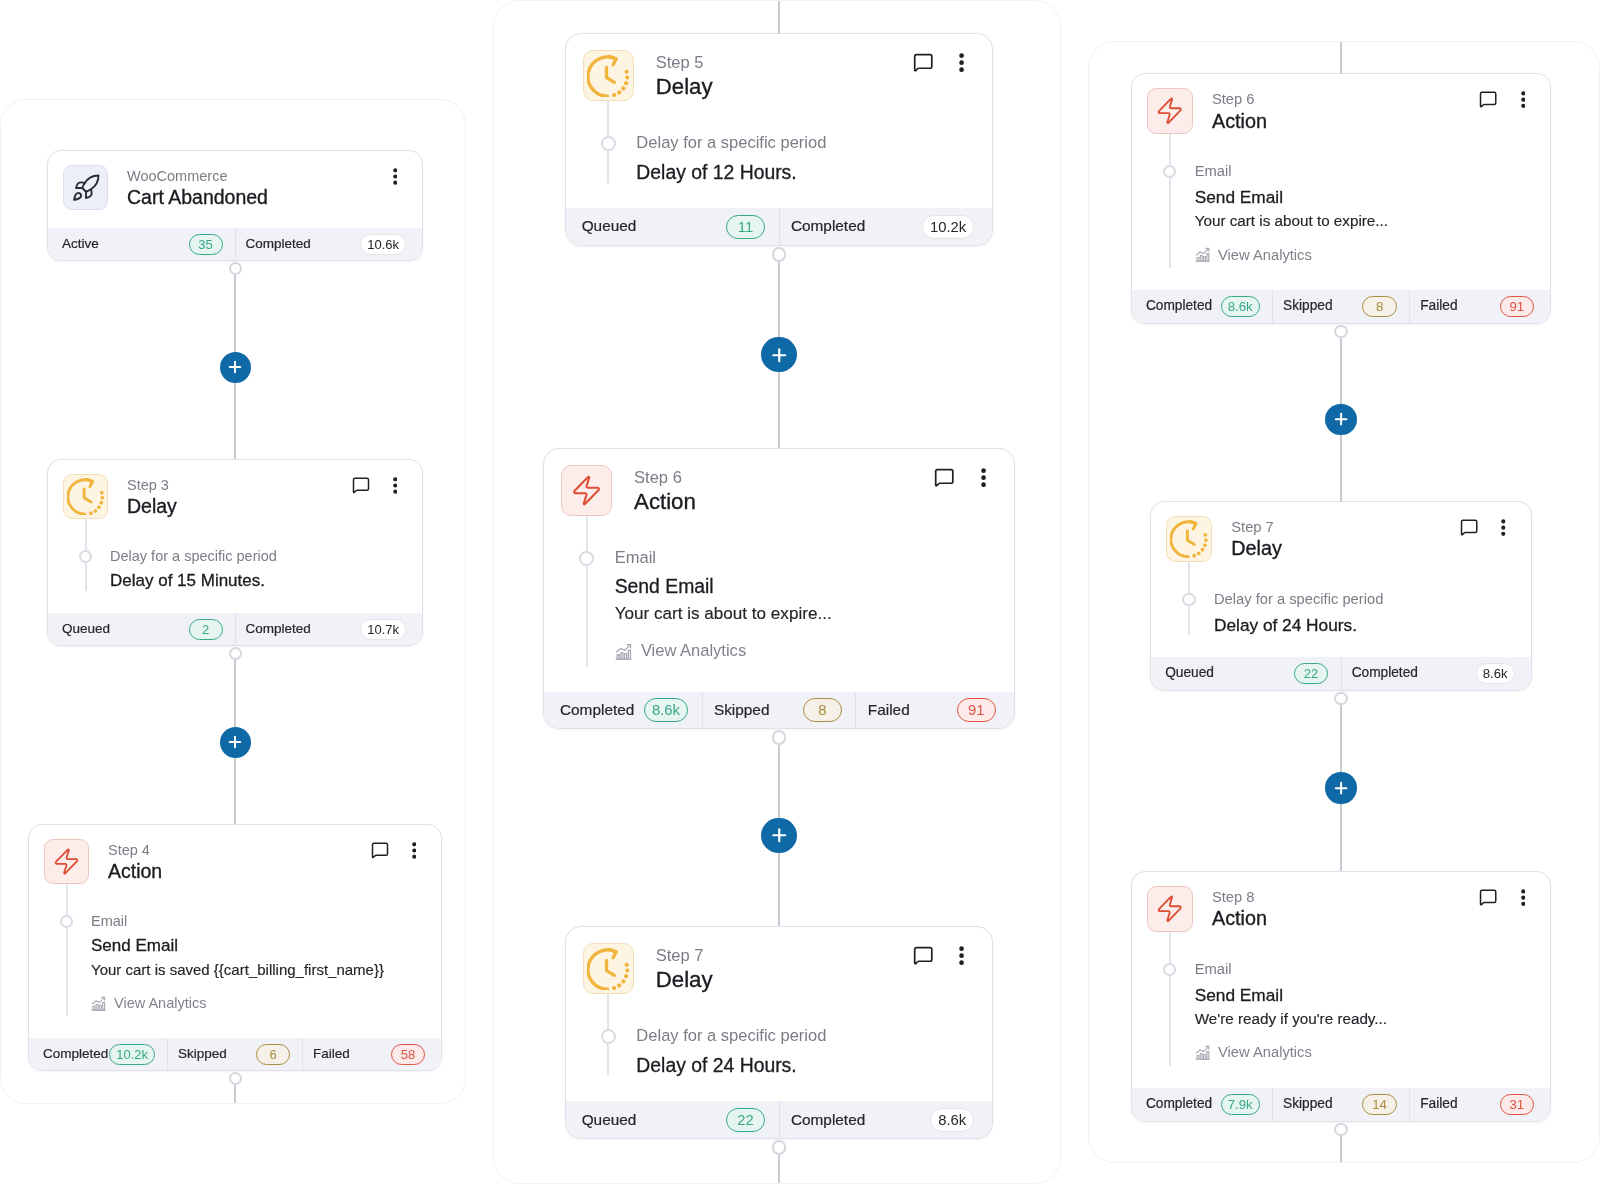 The width and height of the screenshot is (1600, 1186). Describe the element at coordinates (1439, 306) in the screenshot. I see `stat-label: Failed` at that location.